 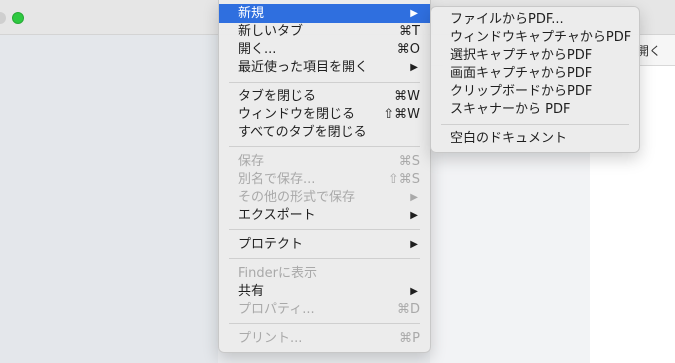 What do you see at coordinates (324, 338) in the screenshot?
I see `menu-item-print: プリント... ⌘P` at bounding box center [324, 338].